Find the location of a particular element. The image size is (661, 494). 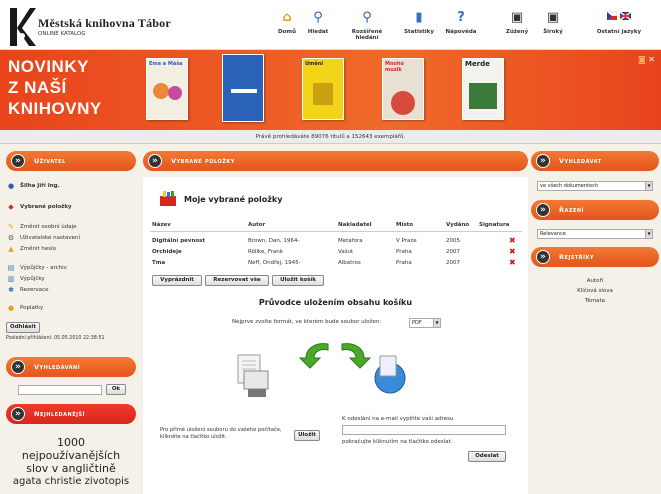

search-scope-header: Vyhledávat is located at coordinates (595, 161).